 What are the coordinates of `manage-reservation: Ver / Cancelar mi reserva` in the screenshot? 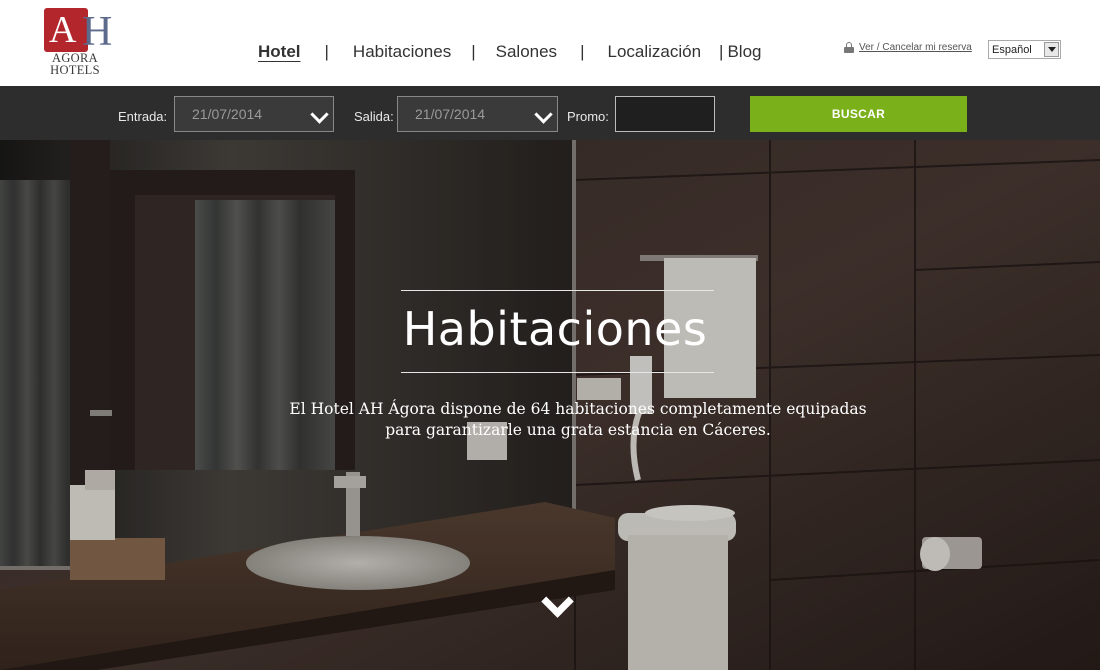 It's located at (908, 47).